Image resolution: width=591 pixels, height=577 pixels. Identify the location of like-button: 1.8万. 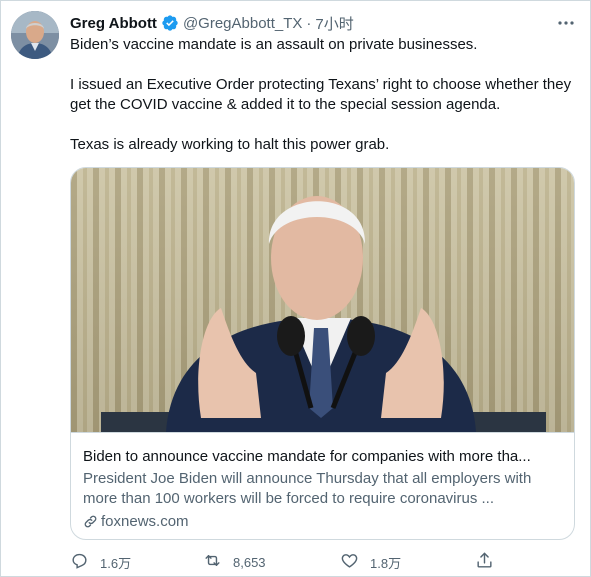
(370, 562).